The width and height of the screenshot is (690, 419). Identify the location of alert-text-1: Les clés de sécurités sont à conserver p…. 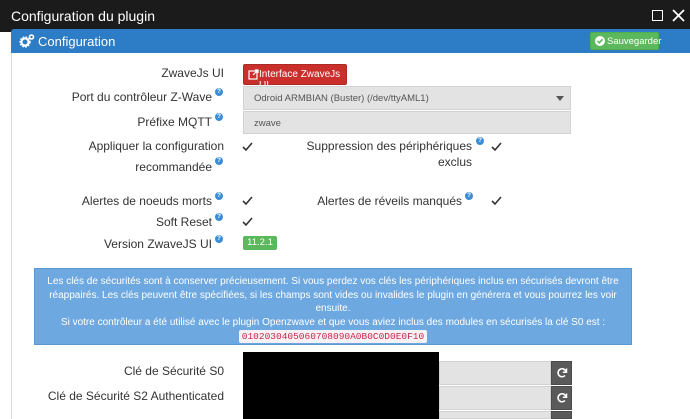
(333, 295).